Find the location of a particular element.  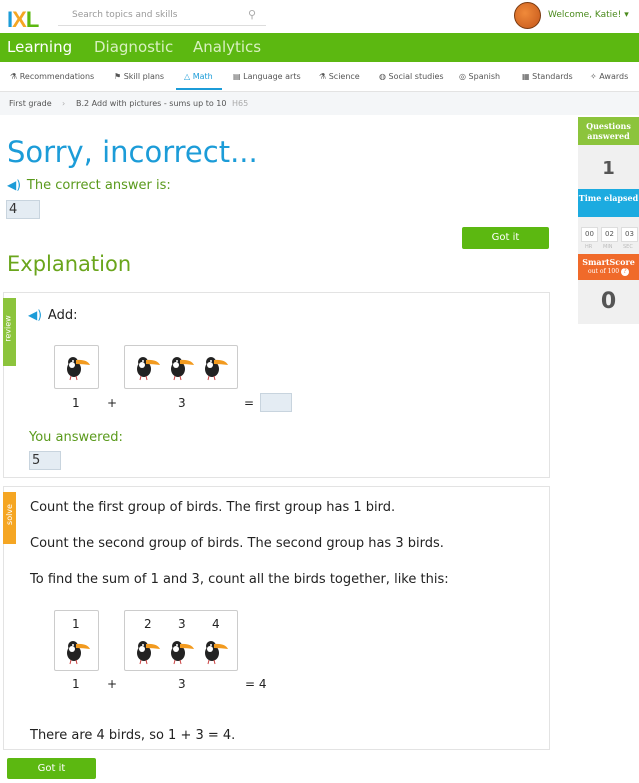

chevron-down-icon: ▾ is located at coordinates (626, 15).